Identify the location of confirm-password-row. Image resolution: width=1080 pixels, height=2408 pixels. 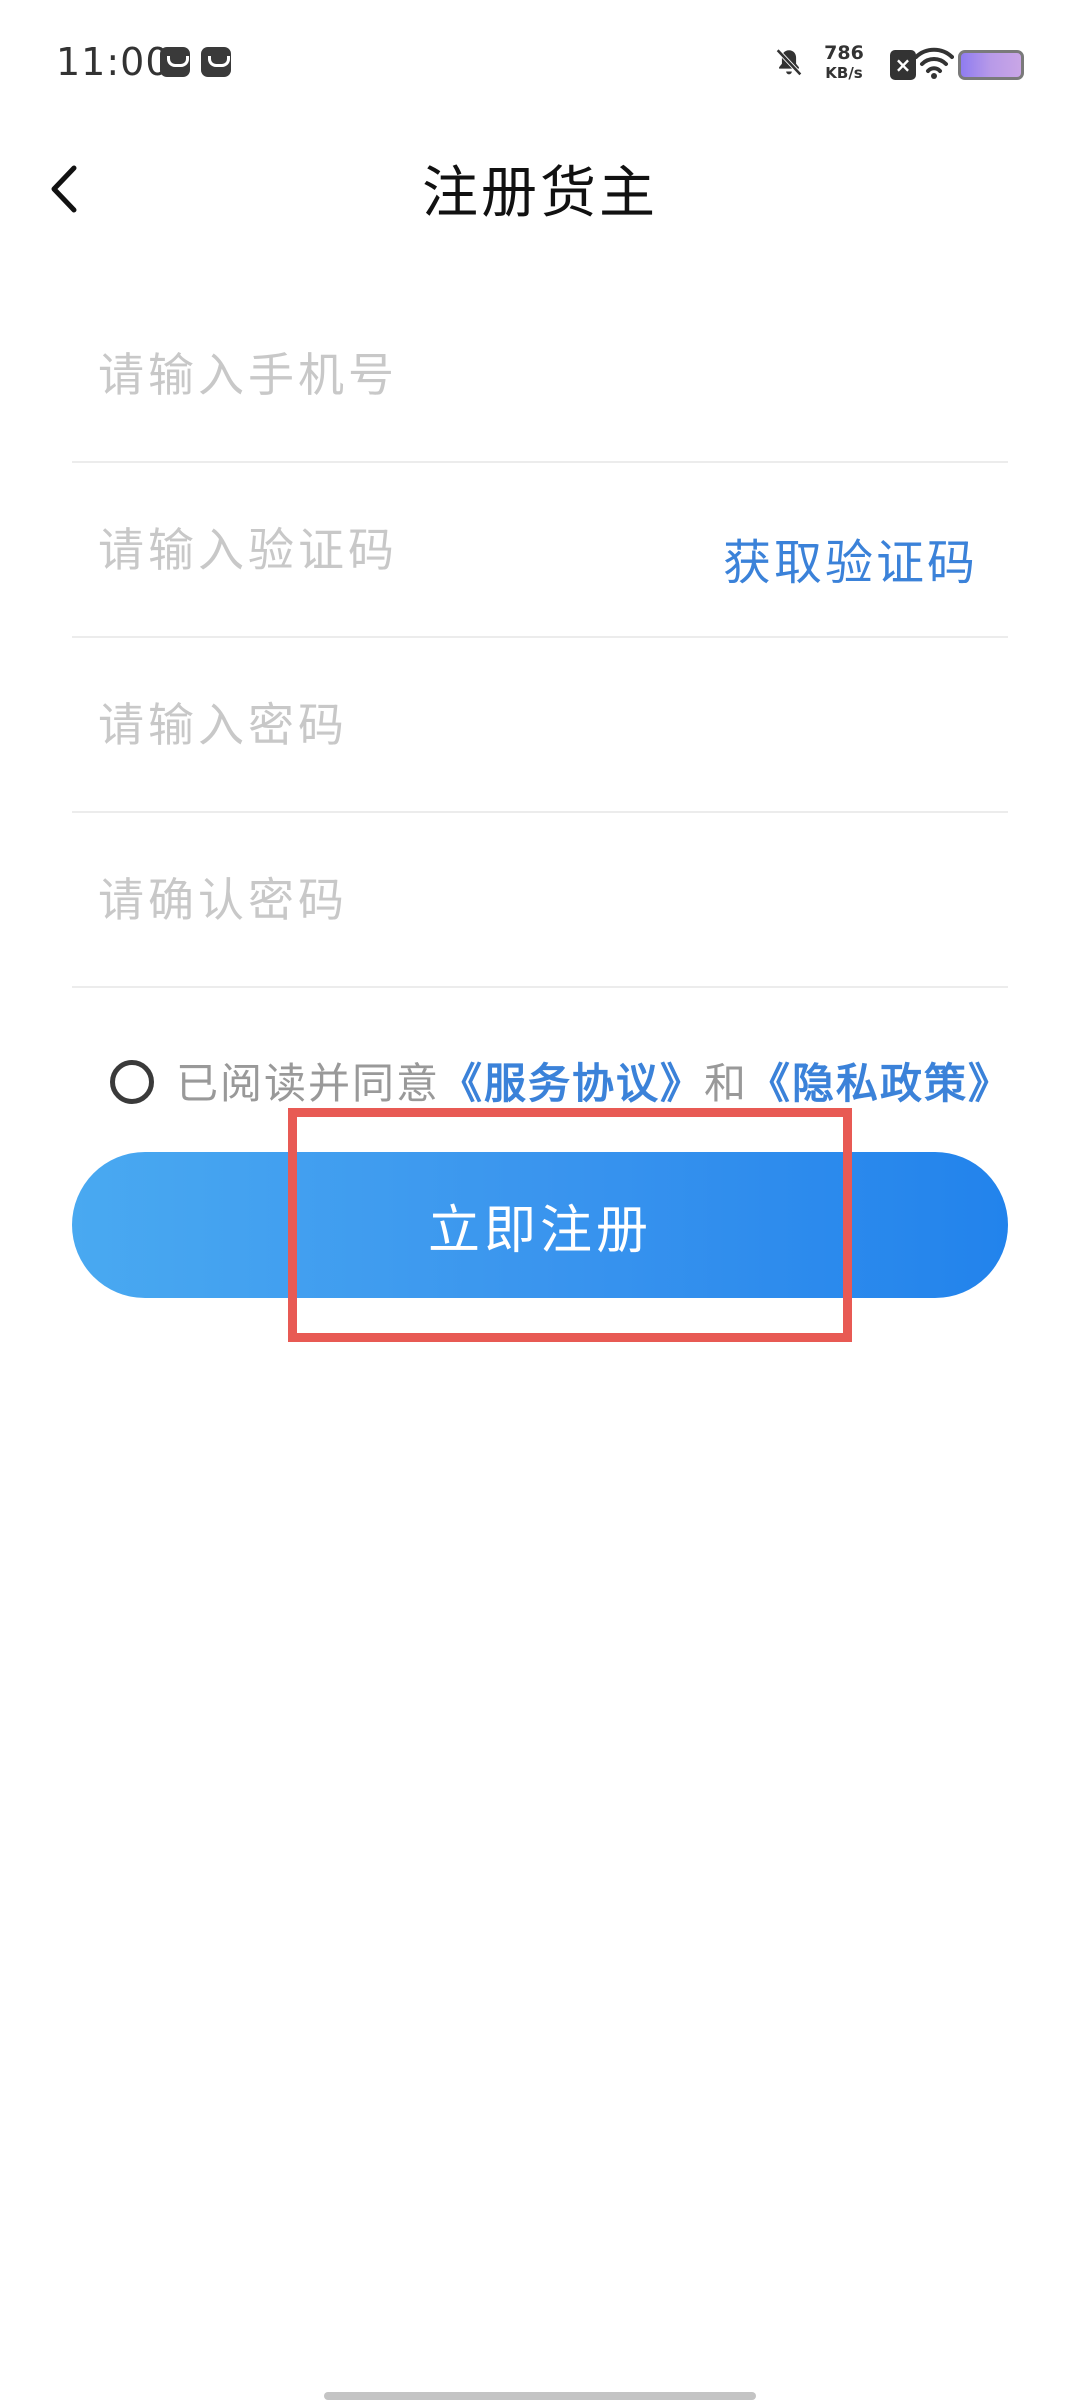
(540, 899).